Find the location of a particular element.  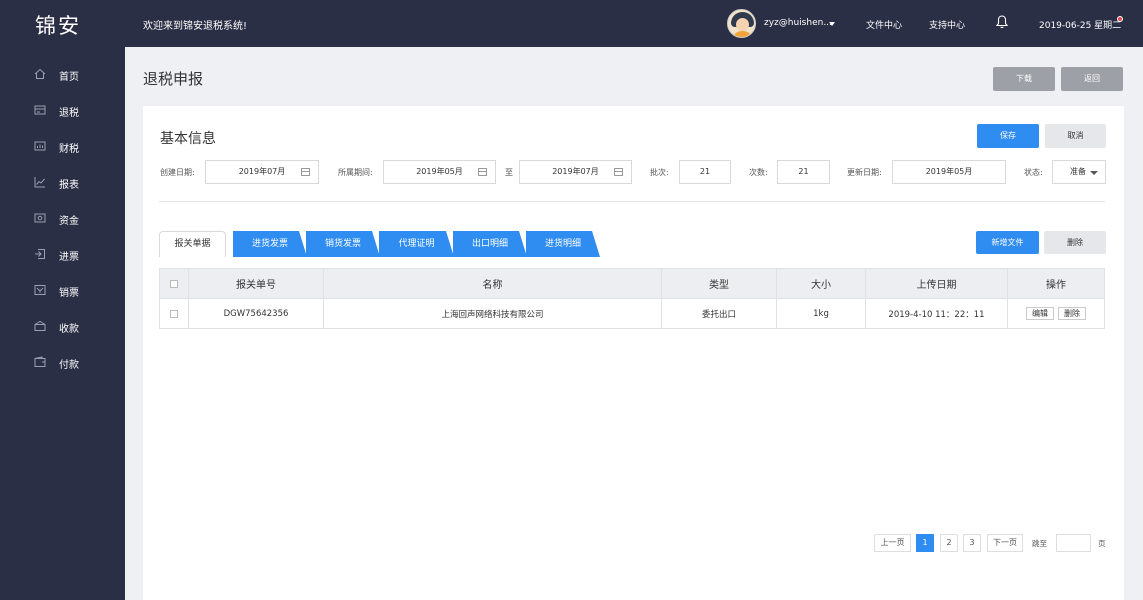

sidebar-item-label: 财税 is located at coordinates (69, 149).